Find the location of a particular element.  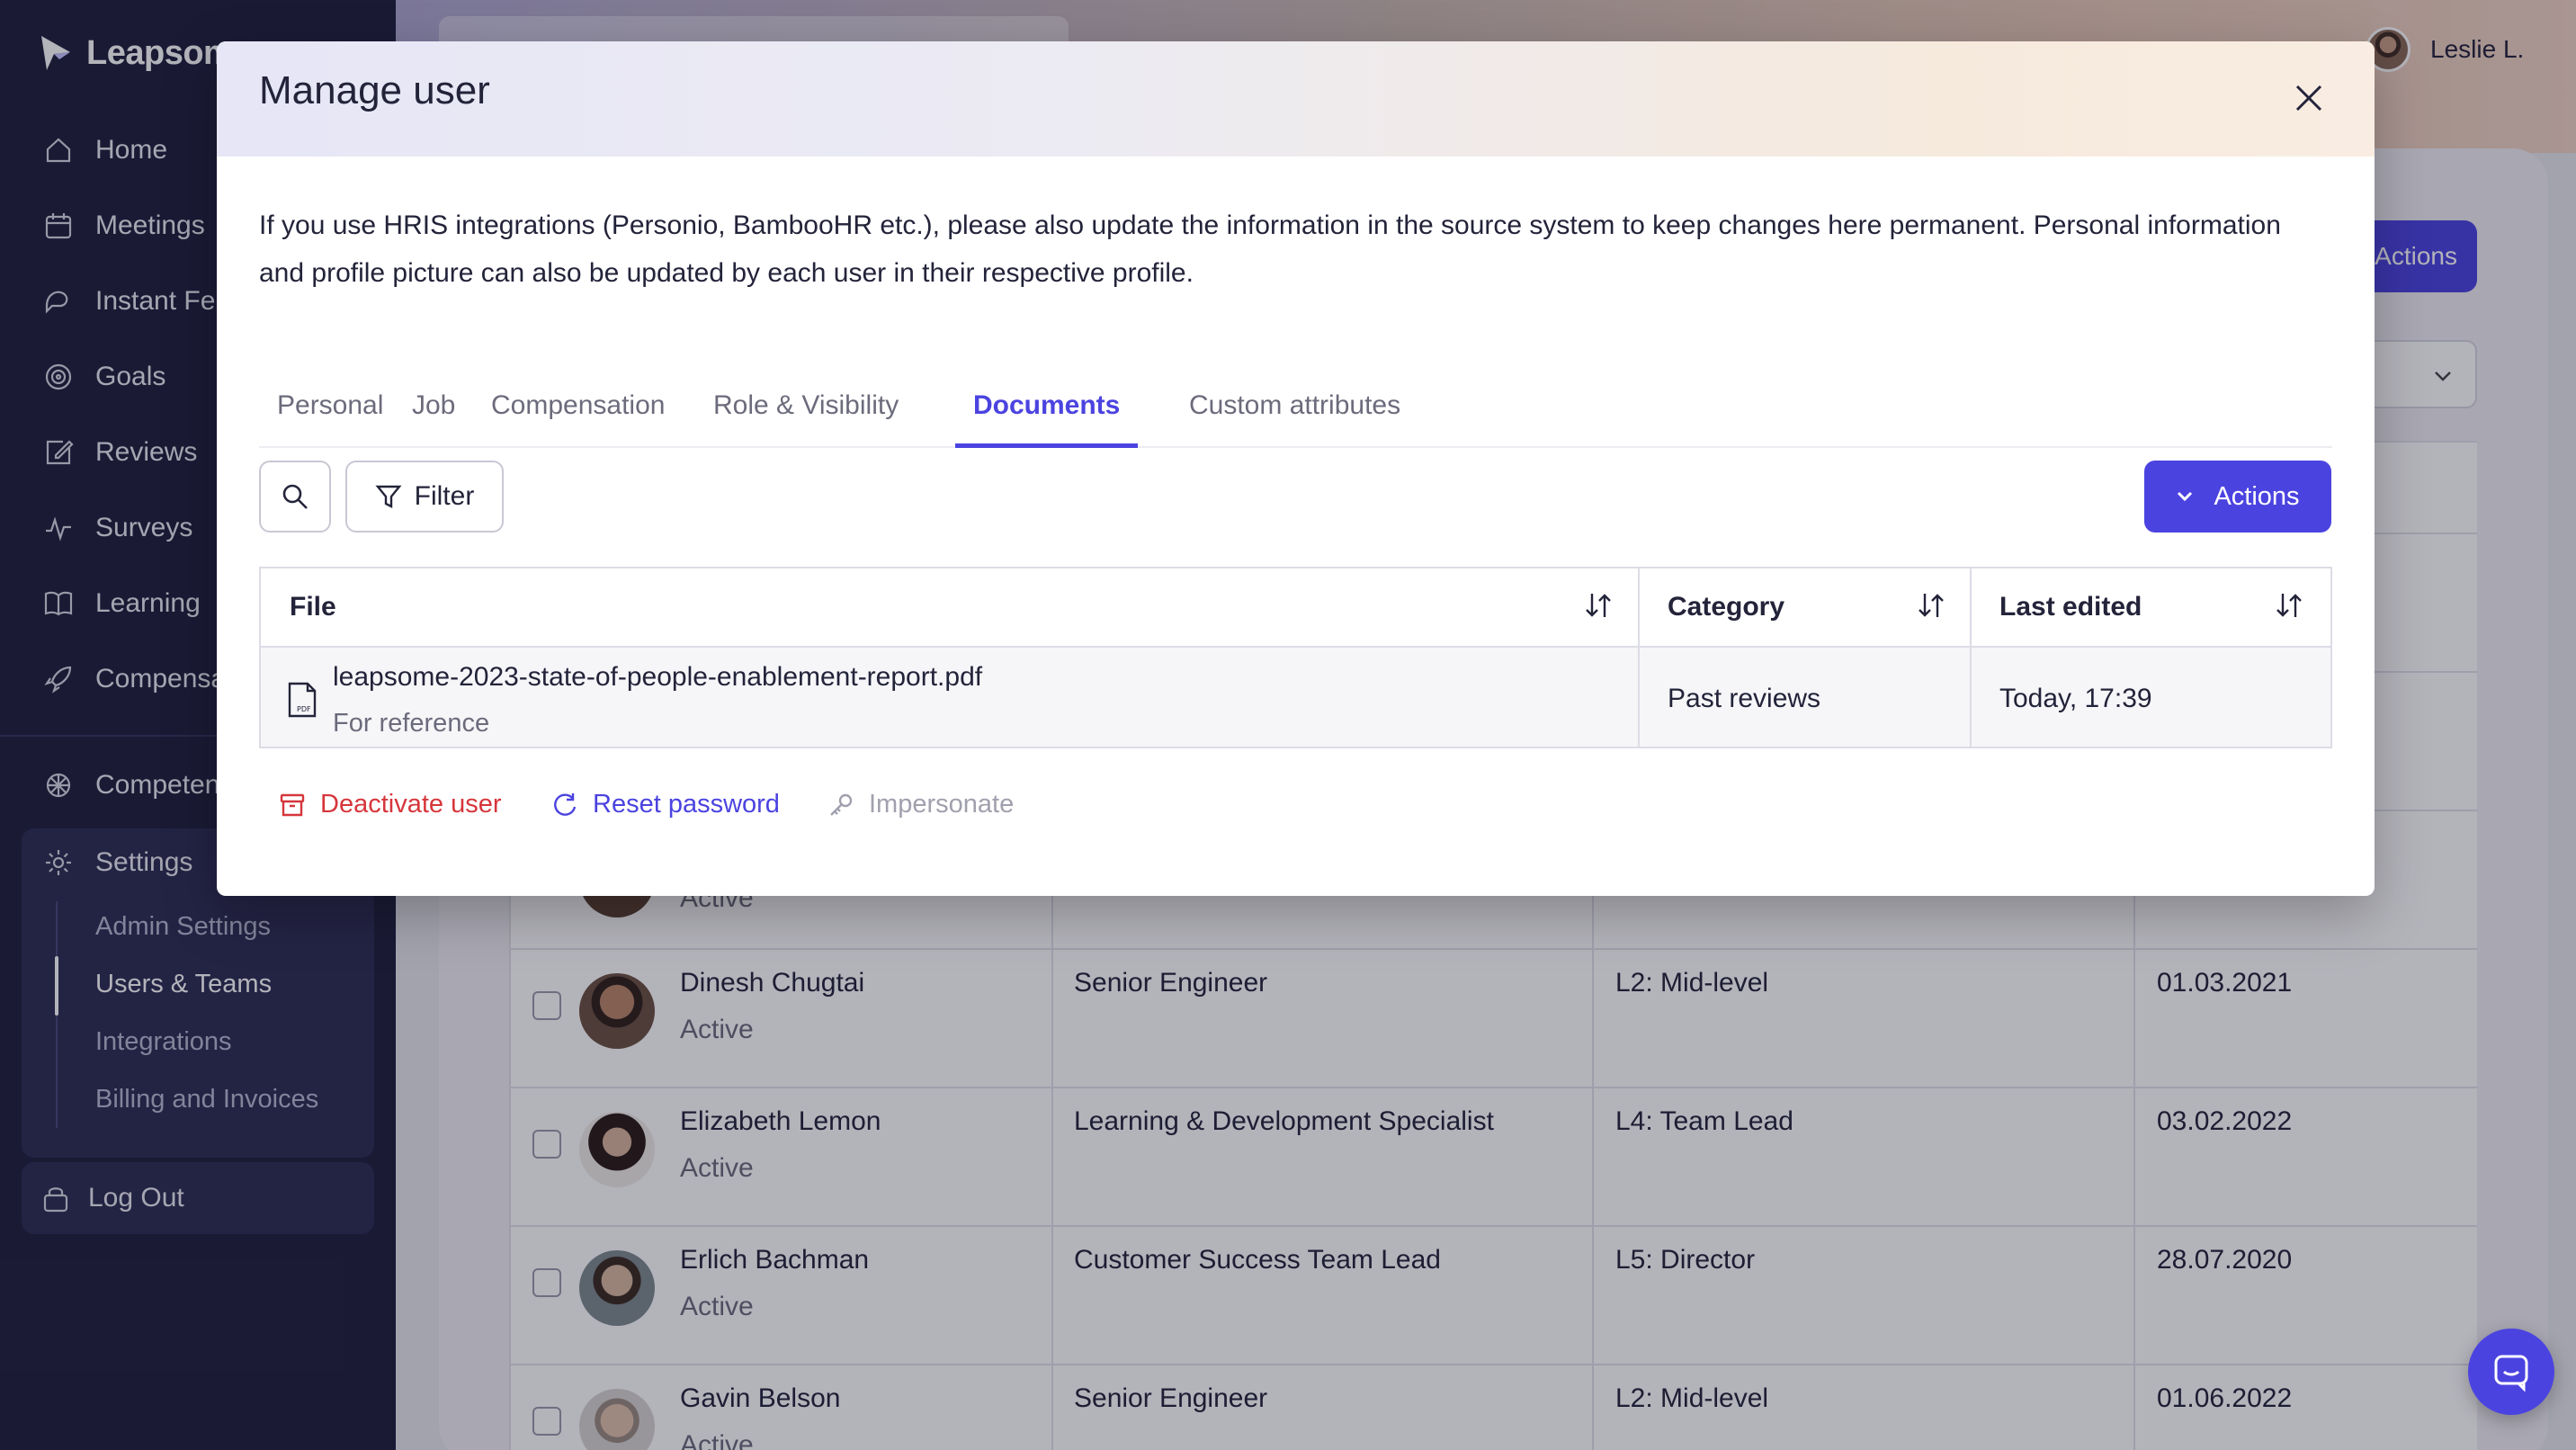

impersonate-label: Impersonate is located at coordinates (942, 804).